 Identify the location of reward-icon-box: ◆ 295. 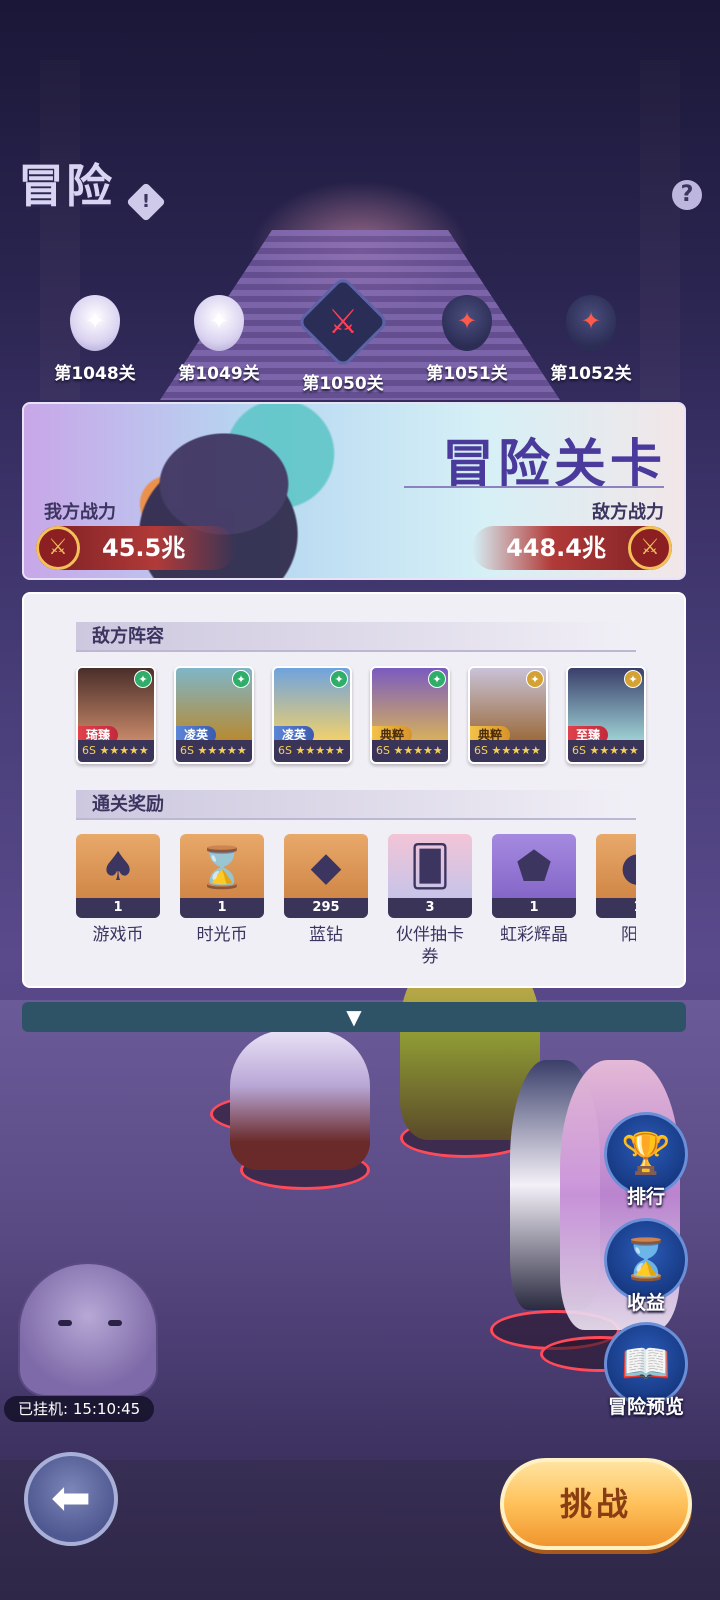
(326, 876).